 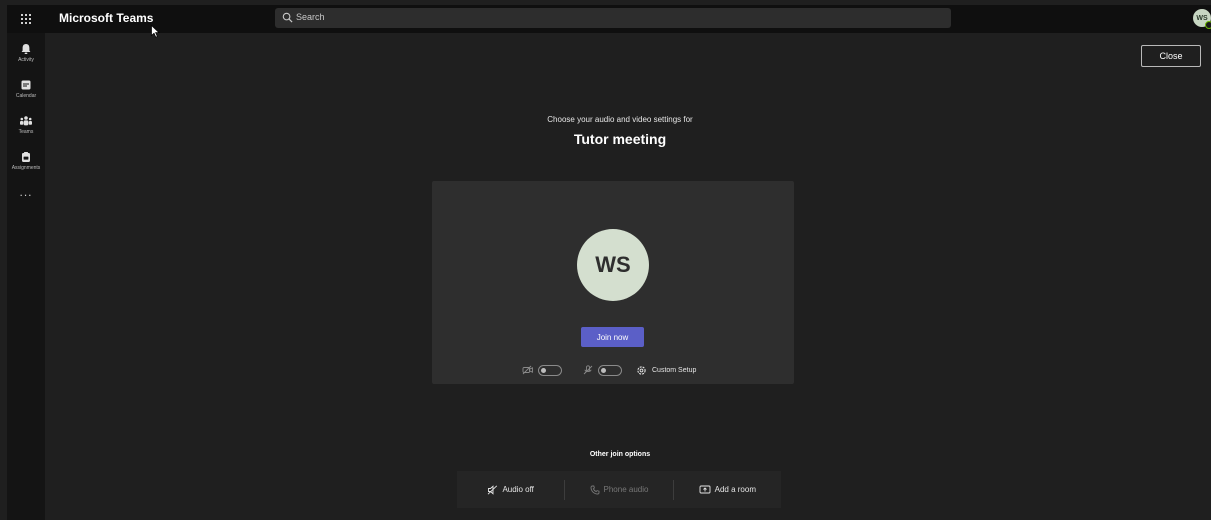 What do you see at coordinates (612, 337) in the screenshot?
I see `join-now-button: Join now` at bounding box center [612, 337].